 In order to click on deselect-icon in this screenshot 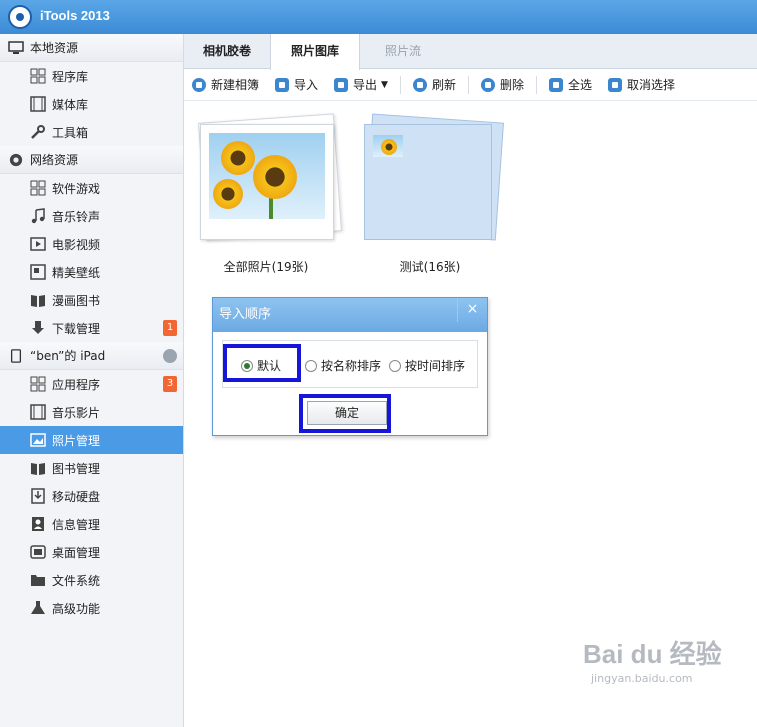, I will do `click(615, 84)`.